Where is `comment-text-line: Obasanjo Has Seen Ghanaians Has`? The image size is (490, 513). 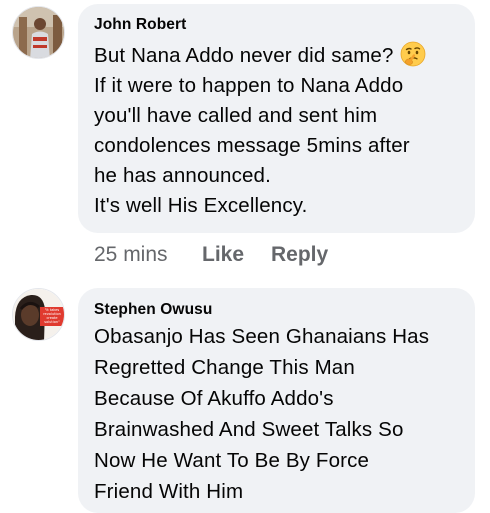 comment-text-line: Obasanjo Has Seen Ghanaians Has is located at coordinates (262, 336).